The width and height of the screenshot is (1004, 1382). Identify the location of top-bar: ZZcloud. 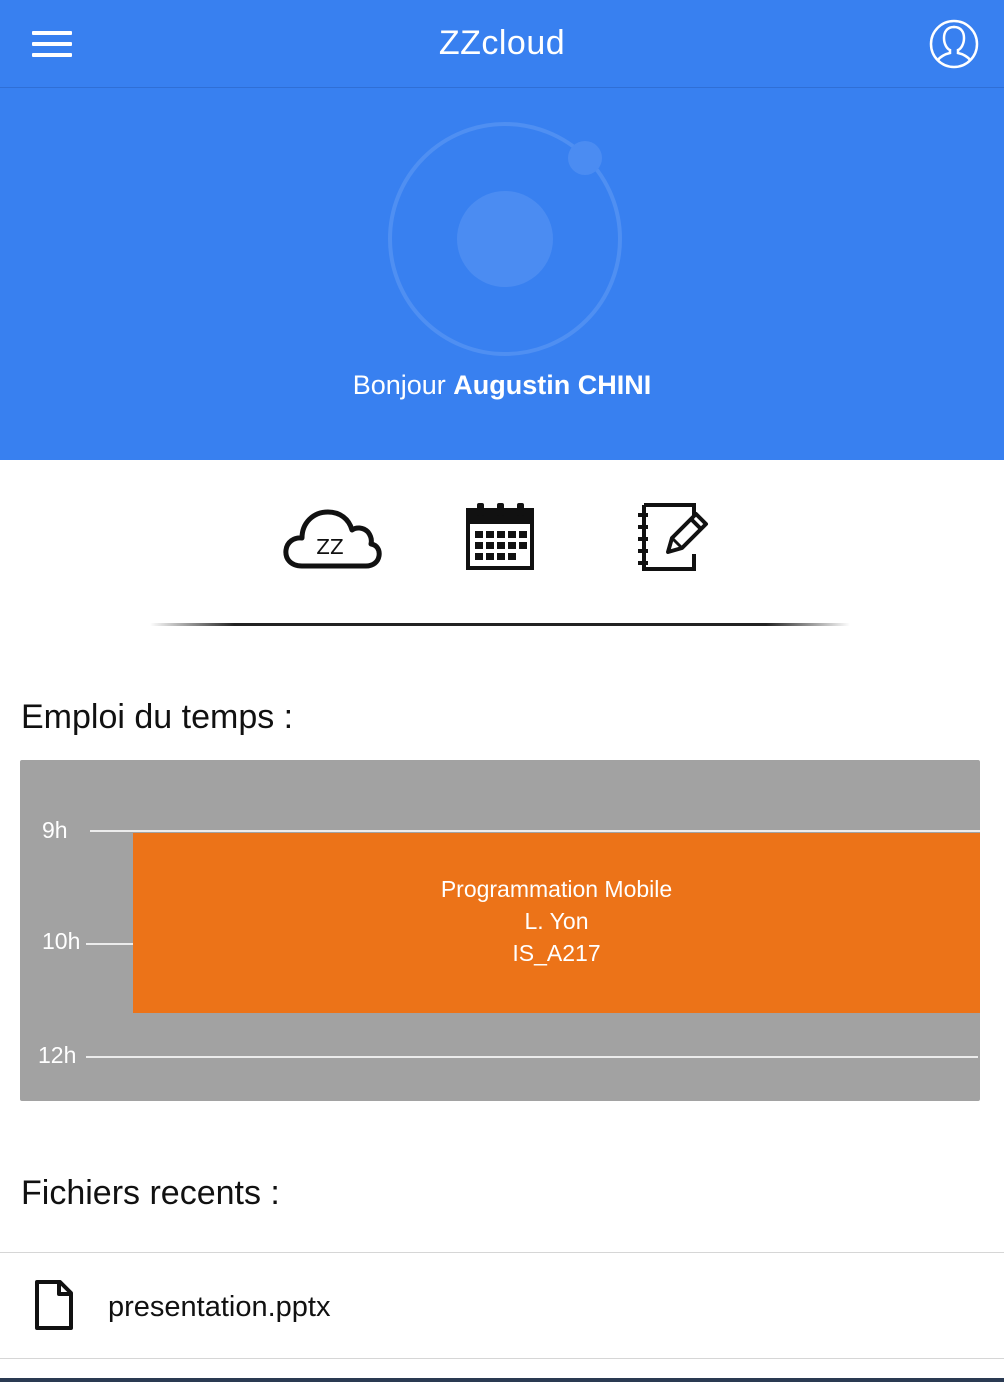
(502, 44).